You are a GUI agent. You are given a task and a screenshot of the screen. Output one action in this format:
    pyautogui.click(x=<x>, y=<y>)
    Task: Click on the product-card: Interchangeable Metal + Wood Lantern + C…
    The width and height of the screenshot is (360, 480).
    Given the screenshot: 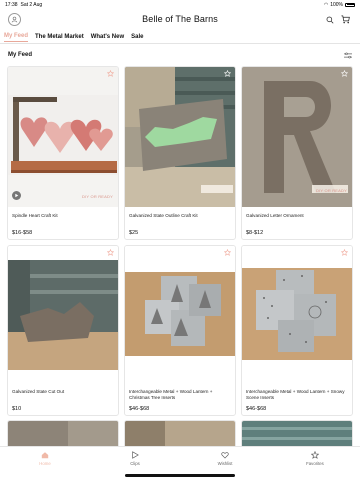 What is the action you would take?
    pyautogui.click(x=180, y=330)
    